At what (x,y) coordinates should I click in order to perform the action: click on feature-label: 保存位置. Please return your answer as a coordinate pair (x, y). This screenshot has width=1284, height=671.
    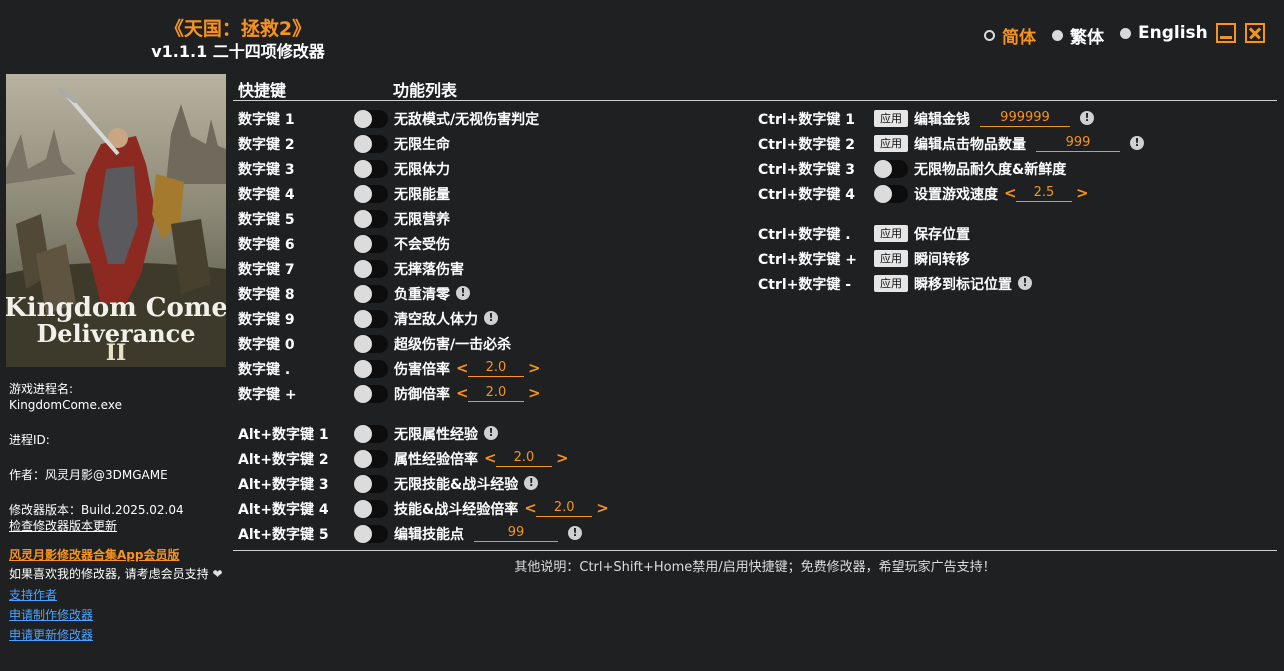
    Looking at the image, I should click on (942, 235).